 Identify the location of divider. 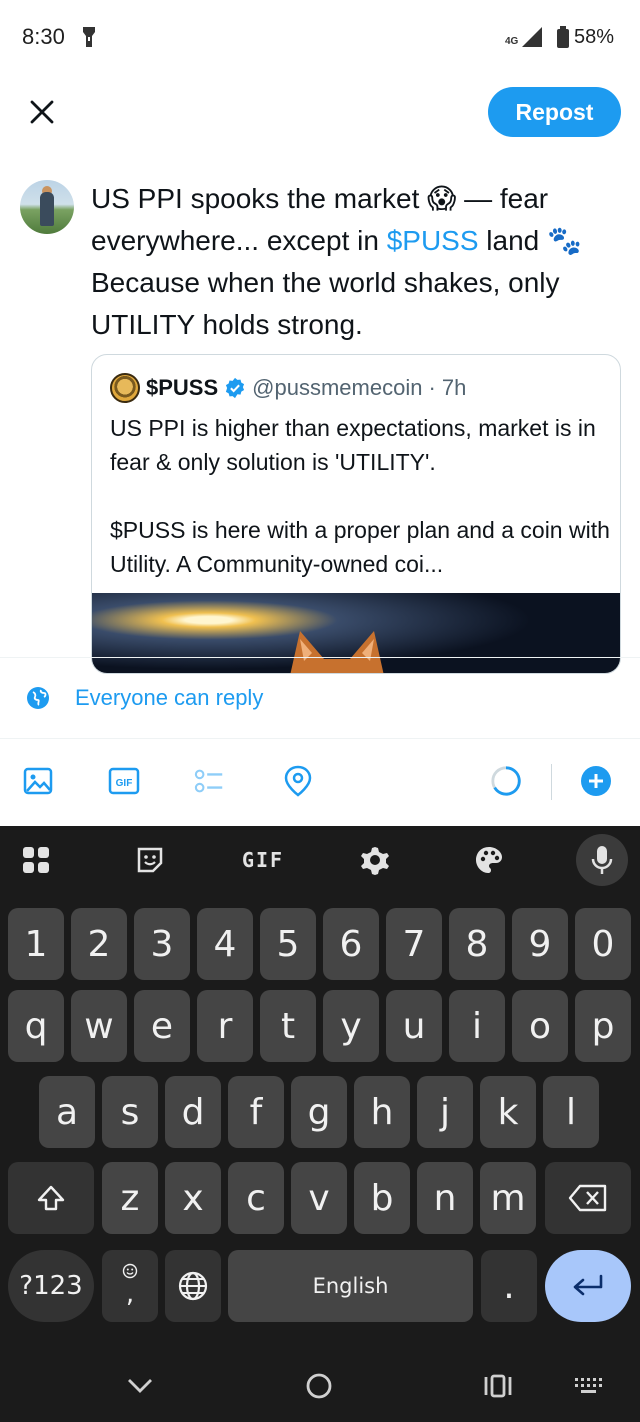
(320, 657).